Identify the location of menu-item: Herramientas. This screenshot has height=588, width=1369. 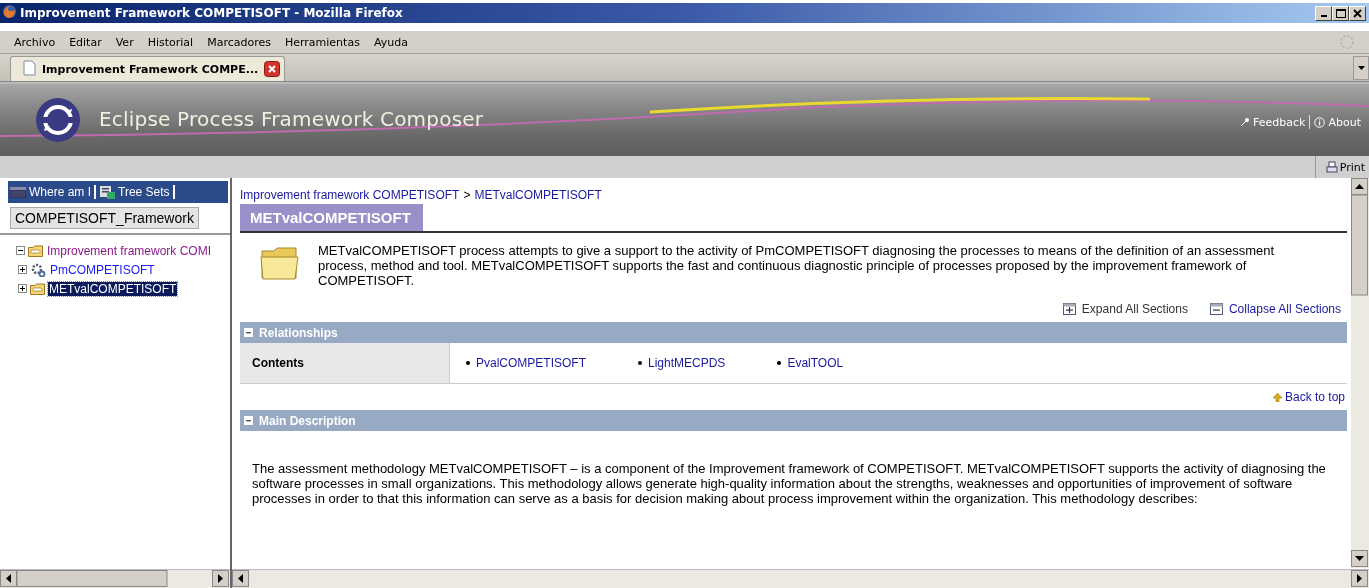
(323, 42).